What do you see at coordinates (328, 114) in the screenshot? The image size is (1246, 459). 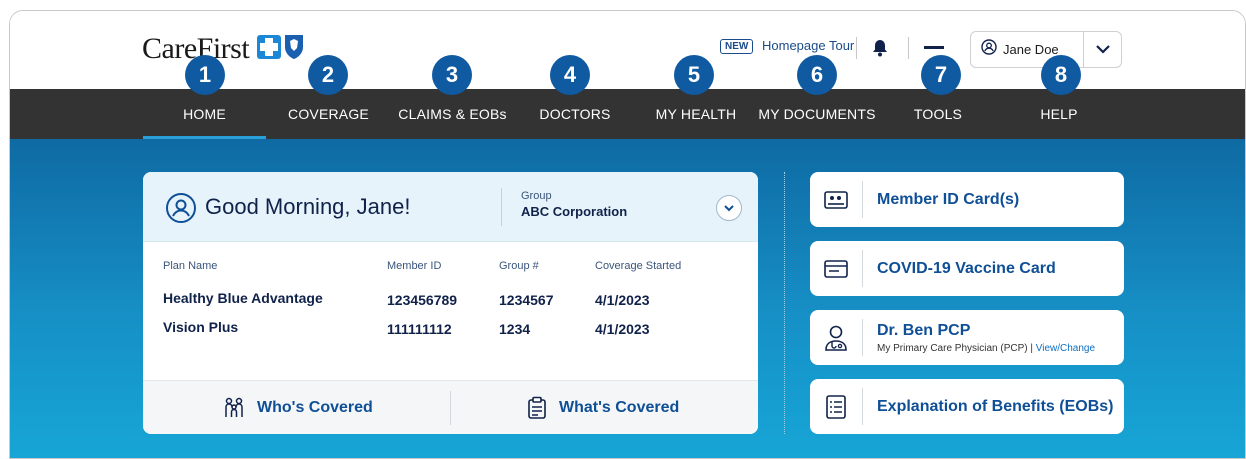 I see `nav-coverage: COVERAGE` at bounding box center [328, 114].